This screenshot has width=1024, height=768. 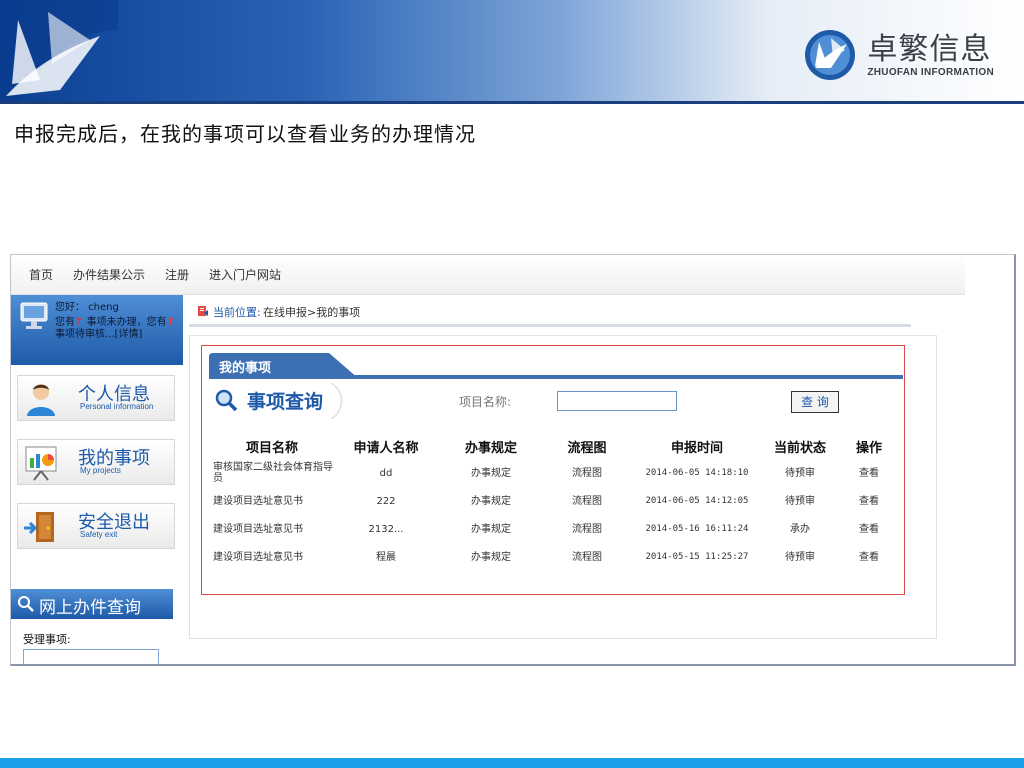 What do you see at coordinates (41, 463) in the screenshot?
I see `chart-board-icon` at bounding box center [41, 463].